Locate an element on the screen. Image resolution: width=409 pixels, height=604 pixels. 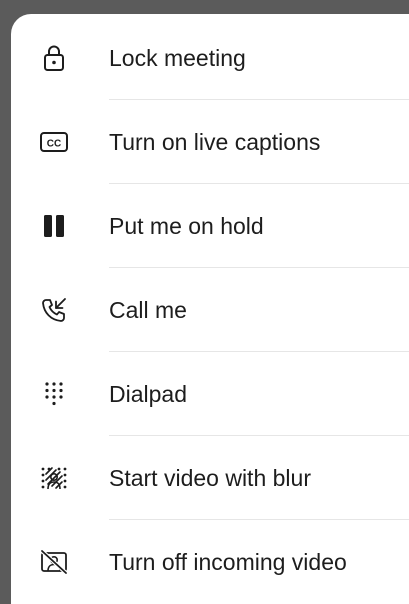
dialpad-icon is located at coordinates (54, 394).